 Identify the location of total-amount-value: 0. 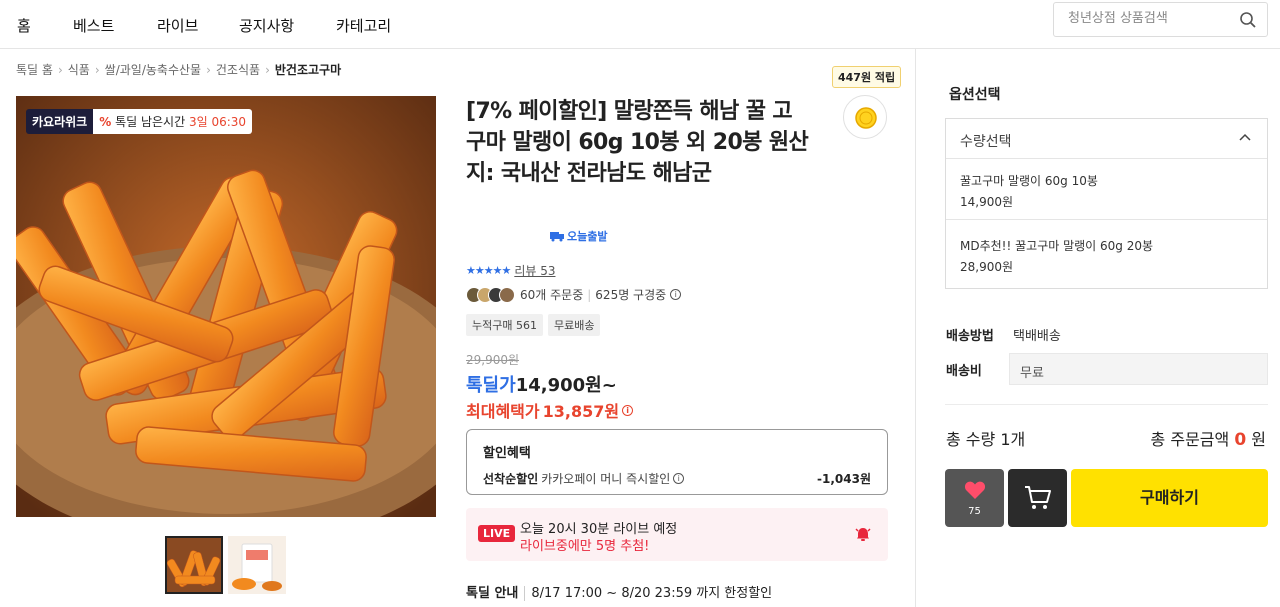
(1240, 440).